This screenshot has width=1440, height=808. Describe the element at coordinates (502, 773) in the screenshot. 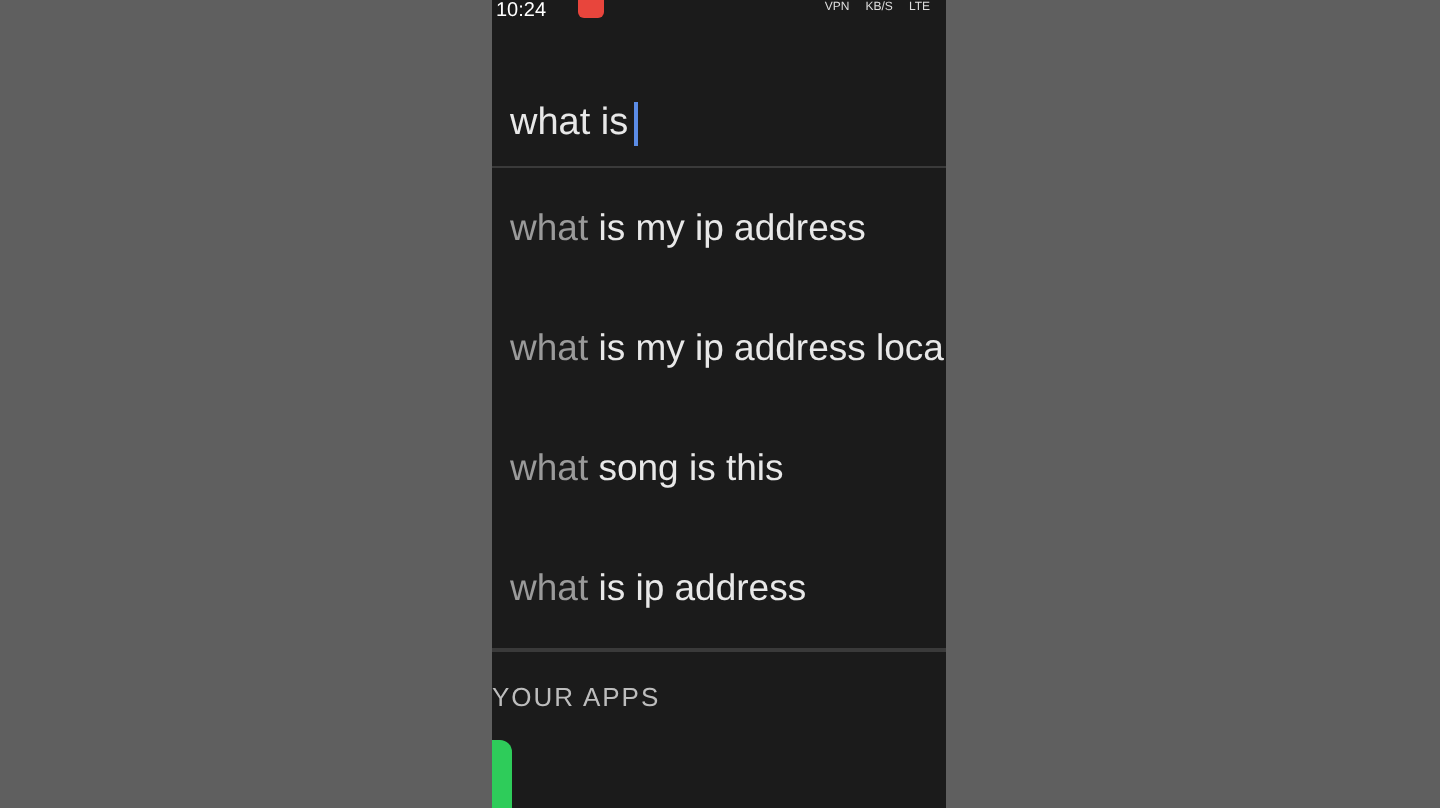

I see `app-icon` at that location.